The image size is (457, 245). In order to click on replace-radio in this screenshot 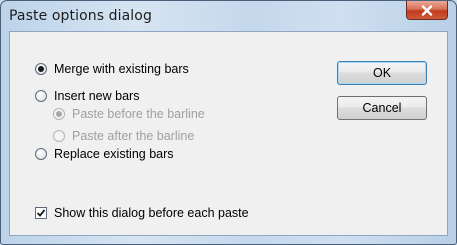, I will do `click(41, 154)`.